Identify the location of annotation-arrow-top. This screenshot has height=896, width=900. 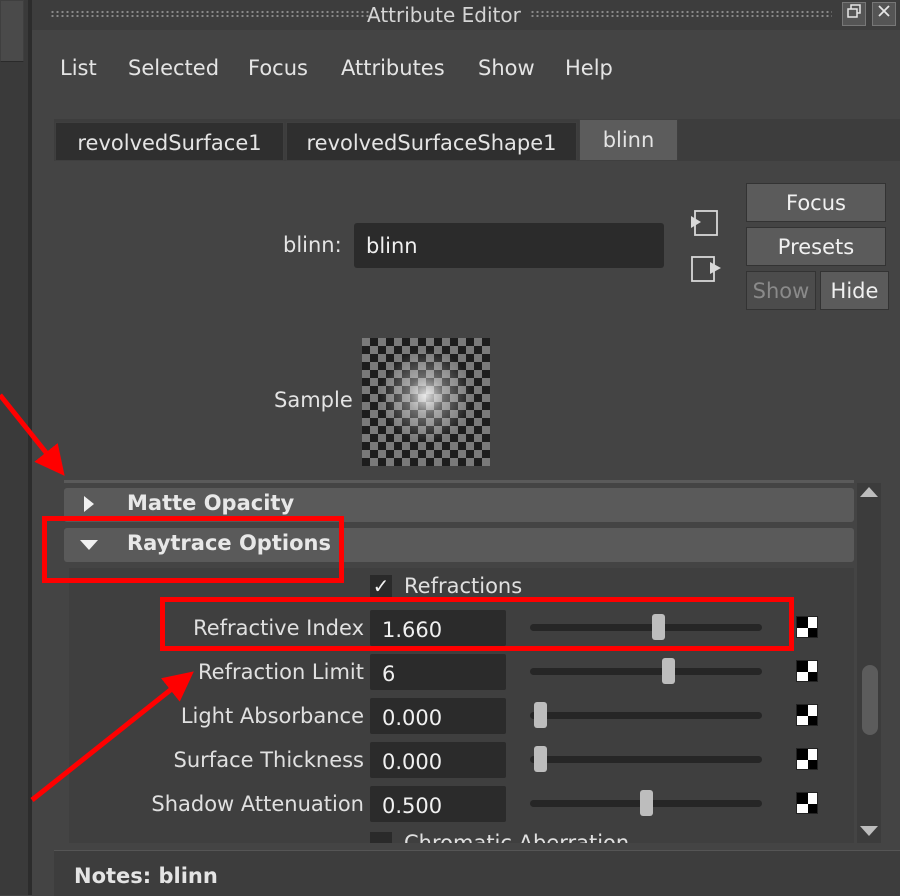
(32, 434).